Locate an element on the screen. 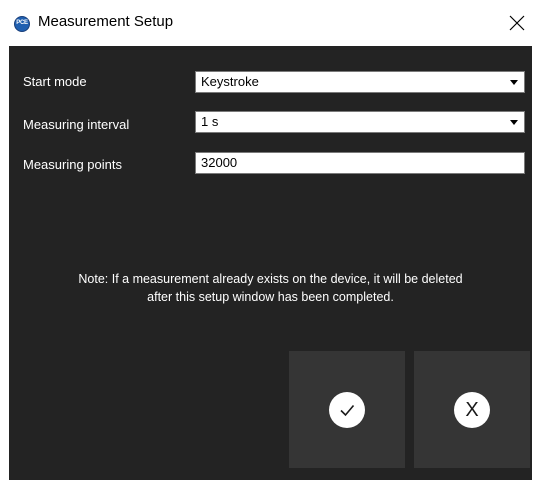 The height and width of the screenshot is (488, 540). x-icon: X is located at coordinates (472, 409).